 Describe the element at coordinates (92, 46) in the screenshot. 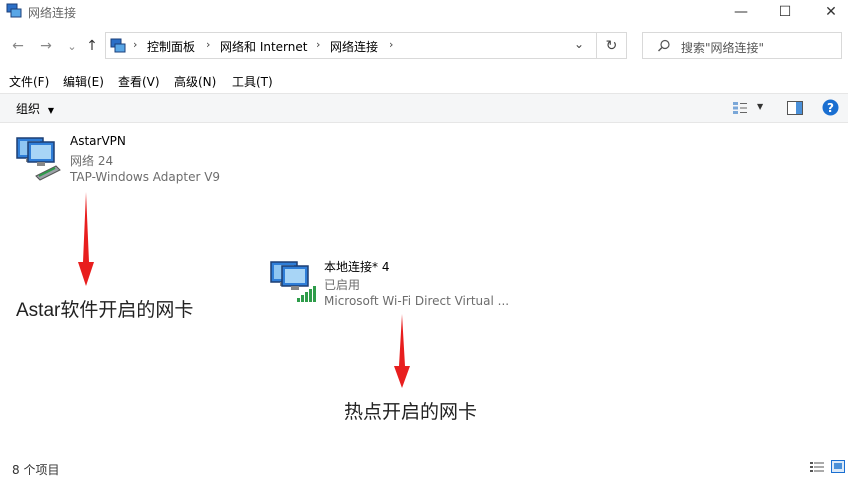

I see `up-button: ↑` at that location.